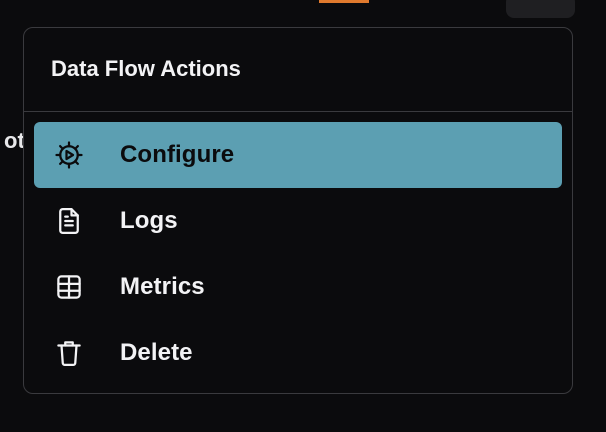 The height and width of the screenshot is (432, 606). I want to click on active-tab-underline, so click(344, 1).